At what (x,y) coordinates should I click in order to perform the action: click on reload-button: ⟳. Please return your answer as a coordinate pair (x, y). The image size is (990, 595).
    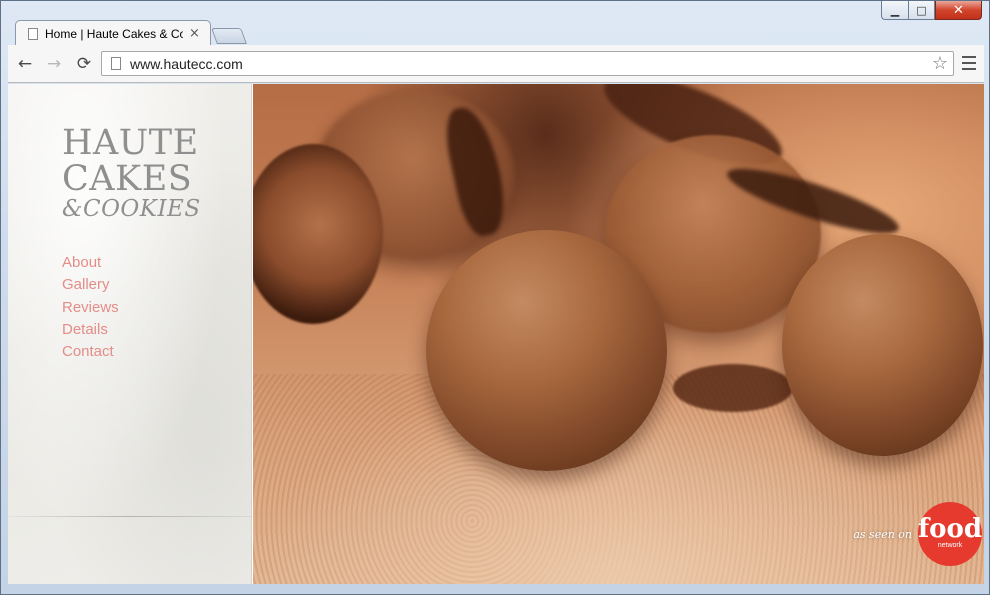
    Looking at the image, I should click on (84, 64).